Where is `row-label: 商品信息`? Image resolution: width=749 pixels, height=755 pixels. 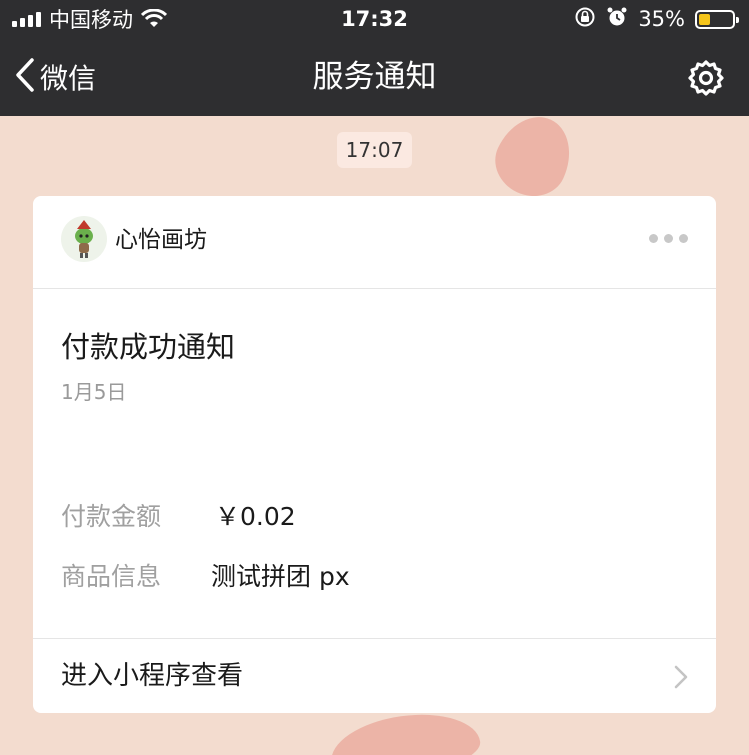 row-label: 商品信息 is located at coordinates (111, 576).